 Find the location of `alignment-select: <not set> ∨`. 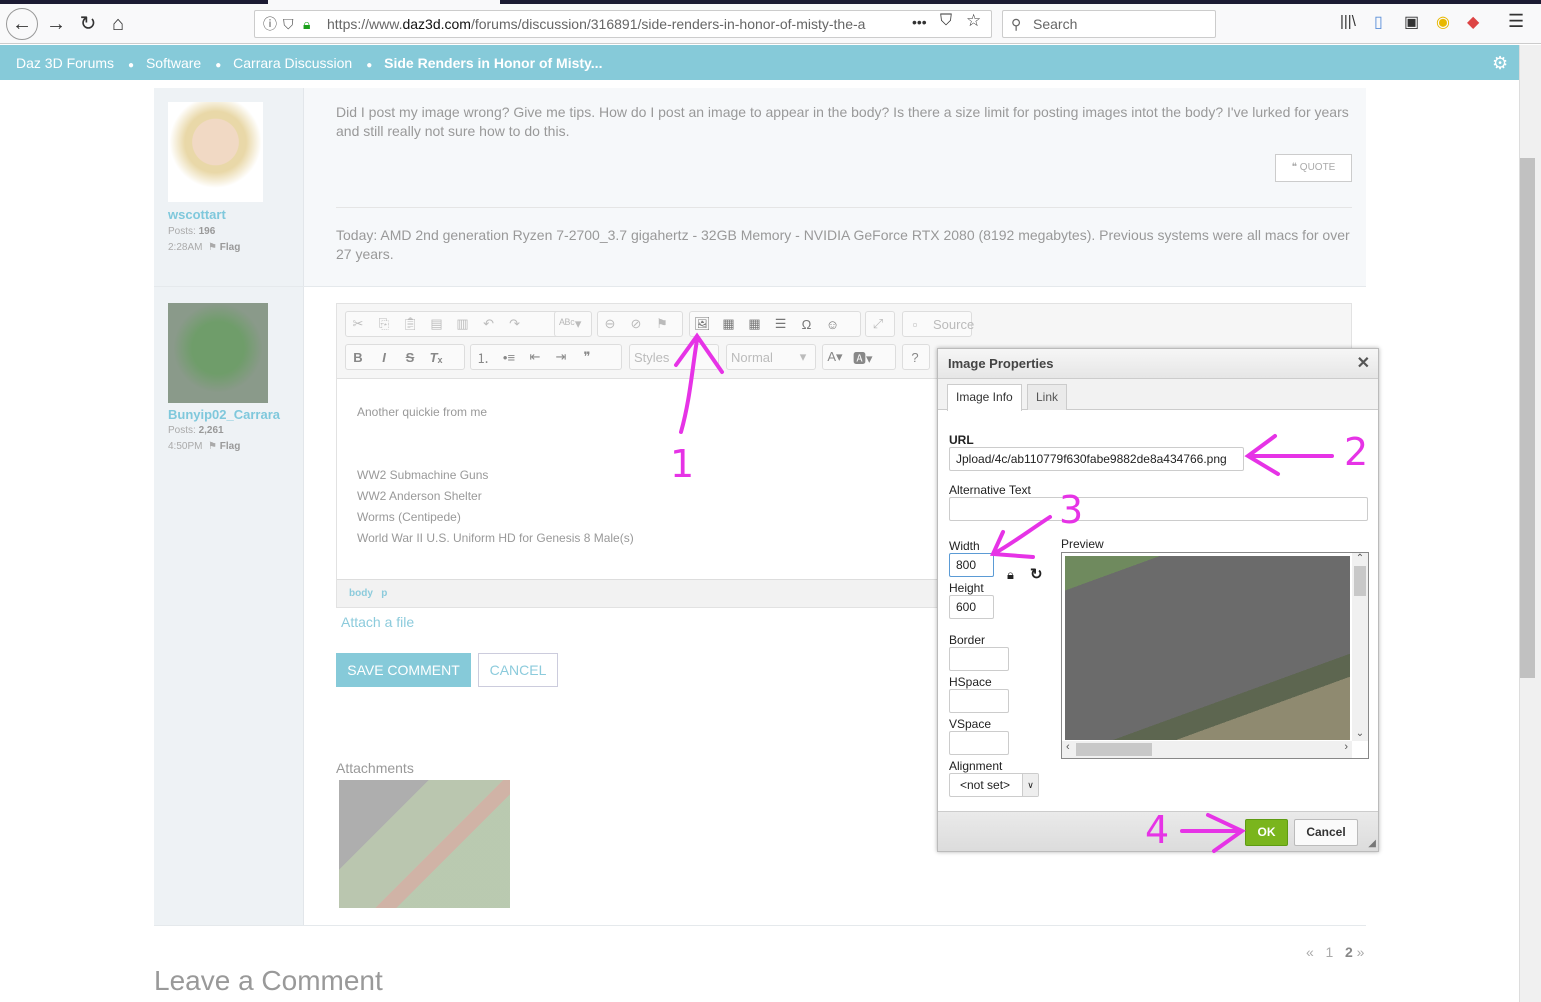

alignment-select: <not set> ∨ is located at coordinates (994, 785).